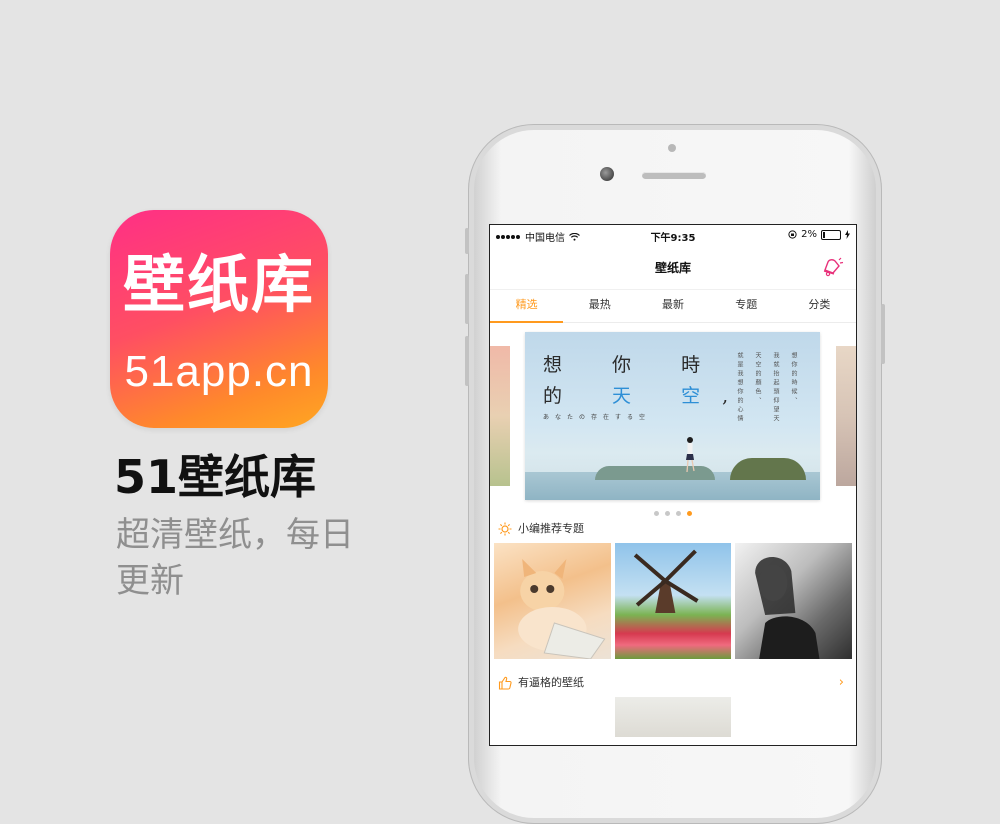  What do you see at coordinates (672, 148) in the screenshot?
I see `proximity-sensor` at bounding box center [672, 148].